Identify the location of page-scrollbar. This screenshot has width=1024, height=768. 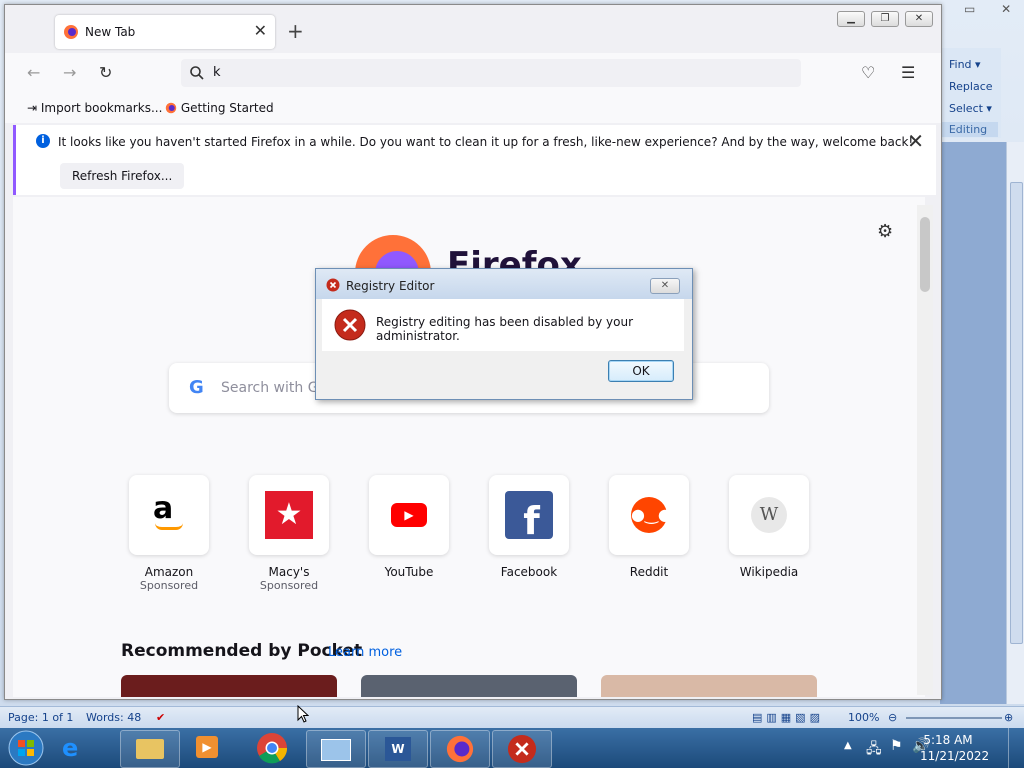
(925, 450).